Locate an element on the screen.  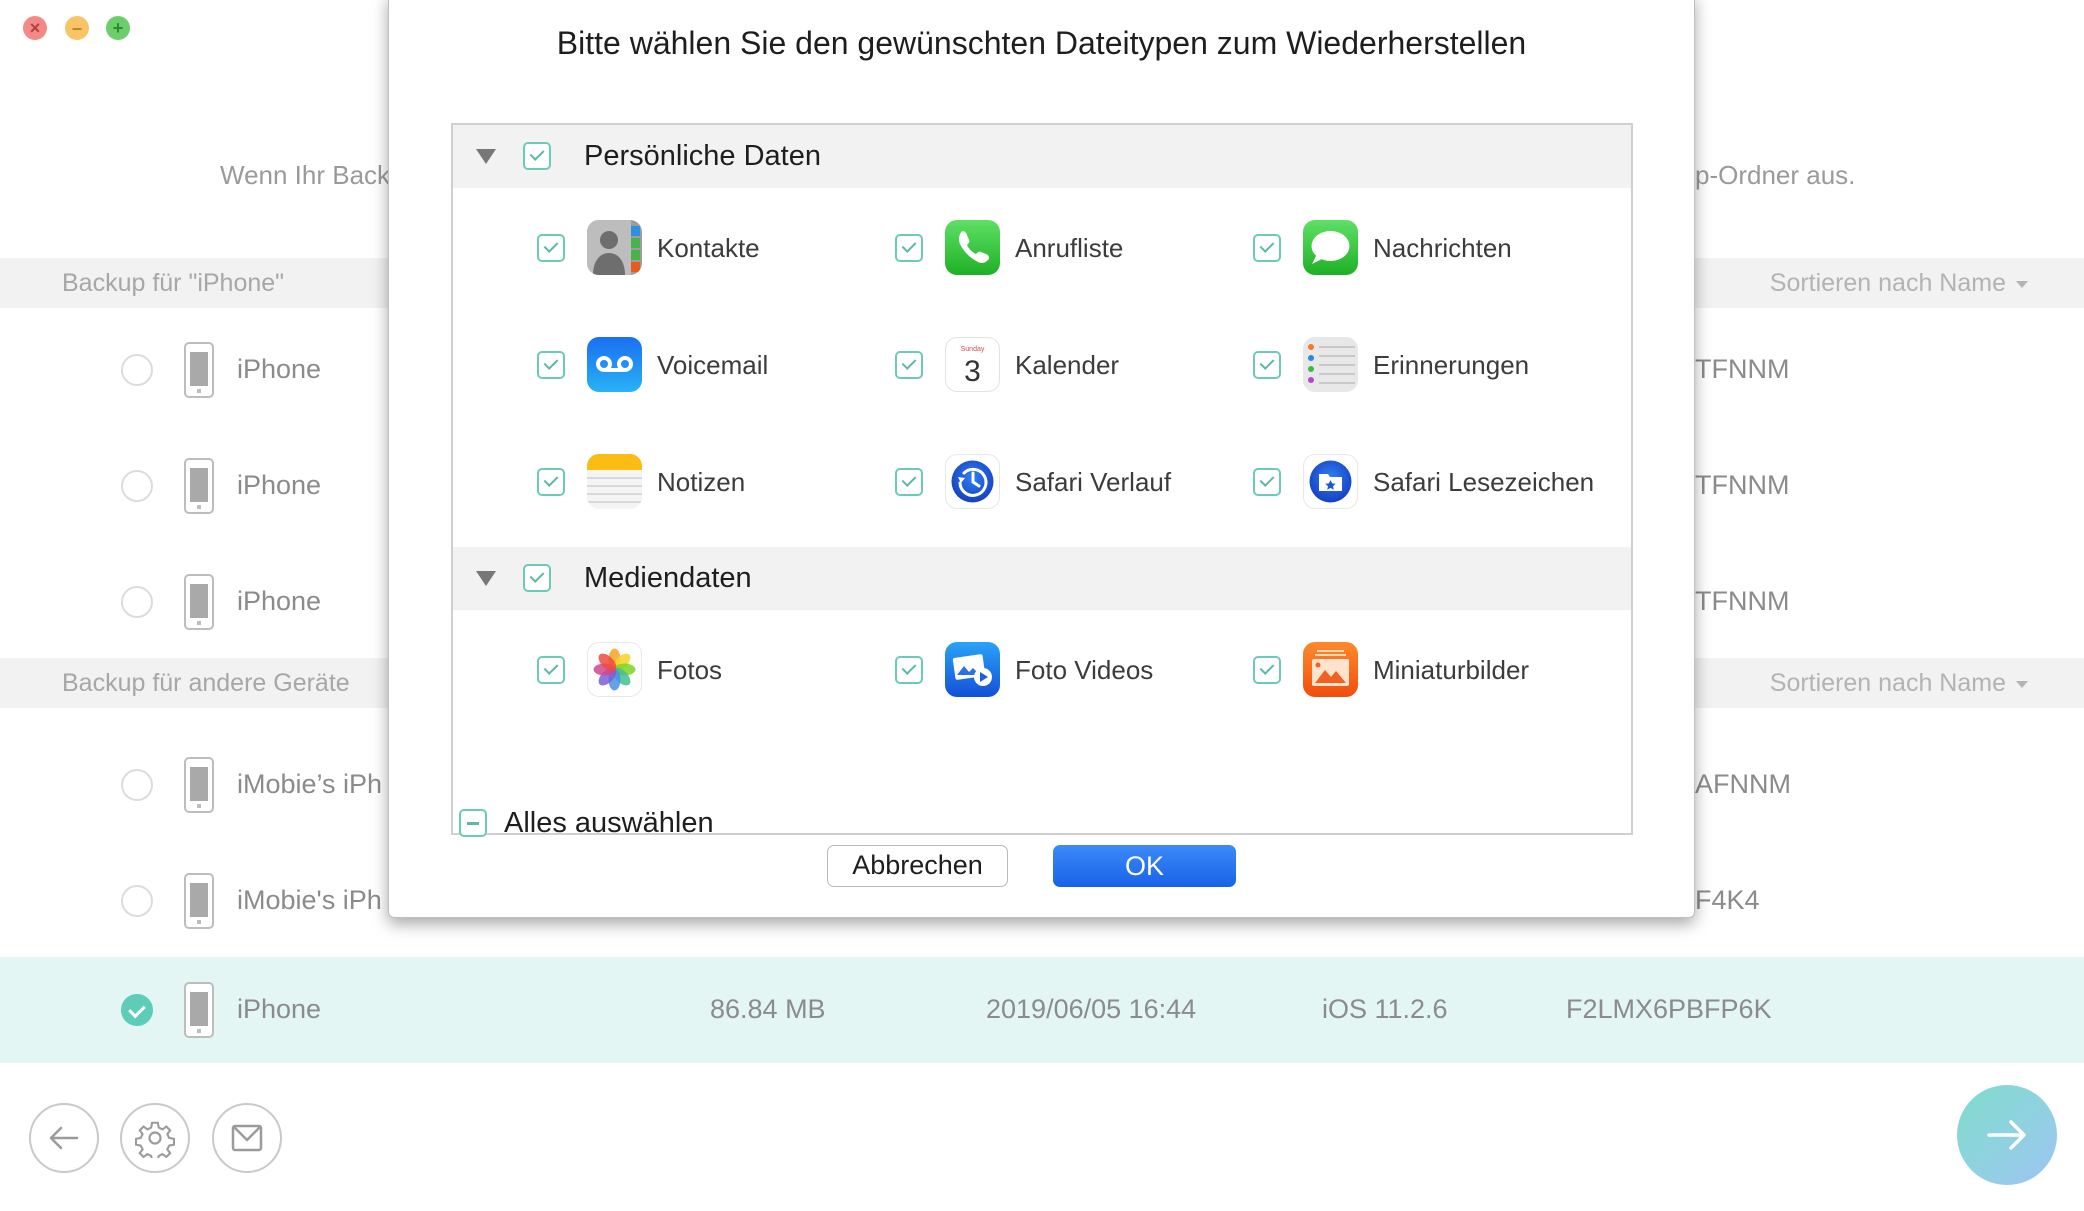
minimize-window-button: – is located at coordinates (77, 28).